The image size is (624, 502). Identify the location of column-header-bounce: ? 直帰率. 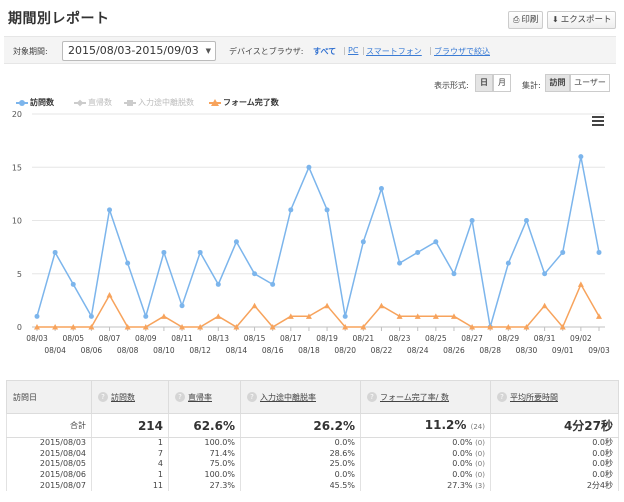
(204, 397).